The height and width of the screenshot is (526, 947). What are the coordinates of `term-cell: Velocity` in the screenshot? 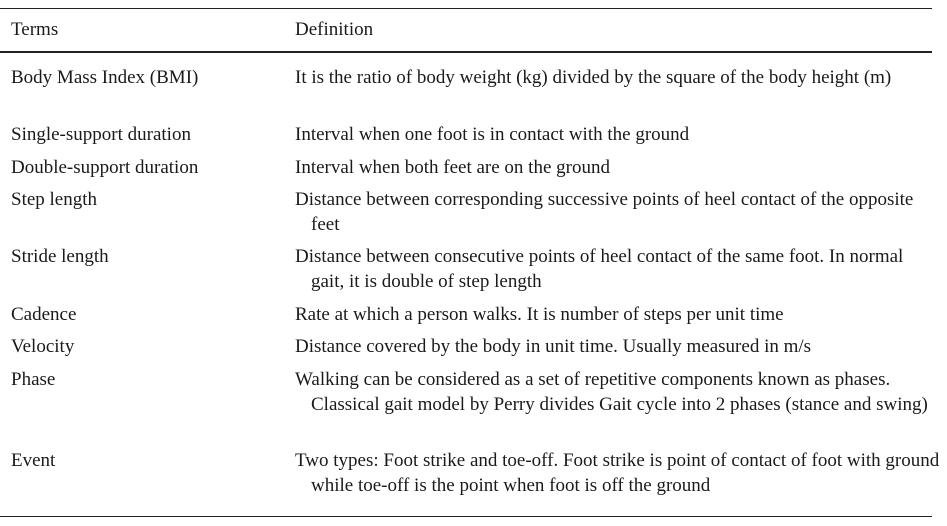 It's located at (43, 346).